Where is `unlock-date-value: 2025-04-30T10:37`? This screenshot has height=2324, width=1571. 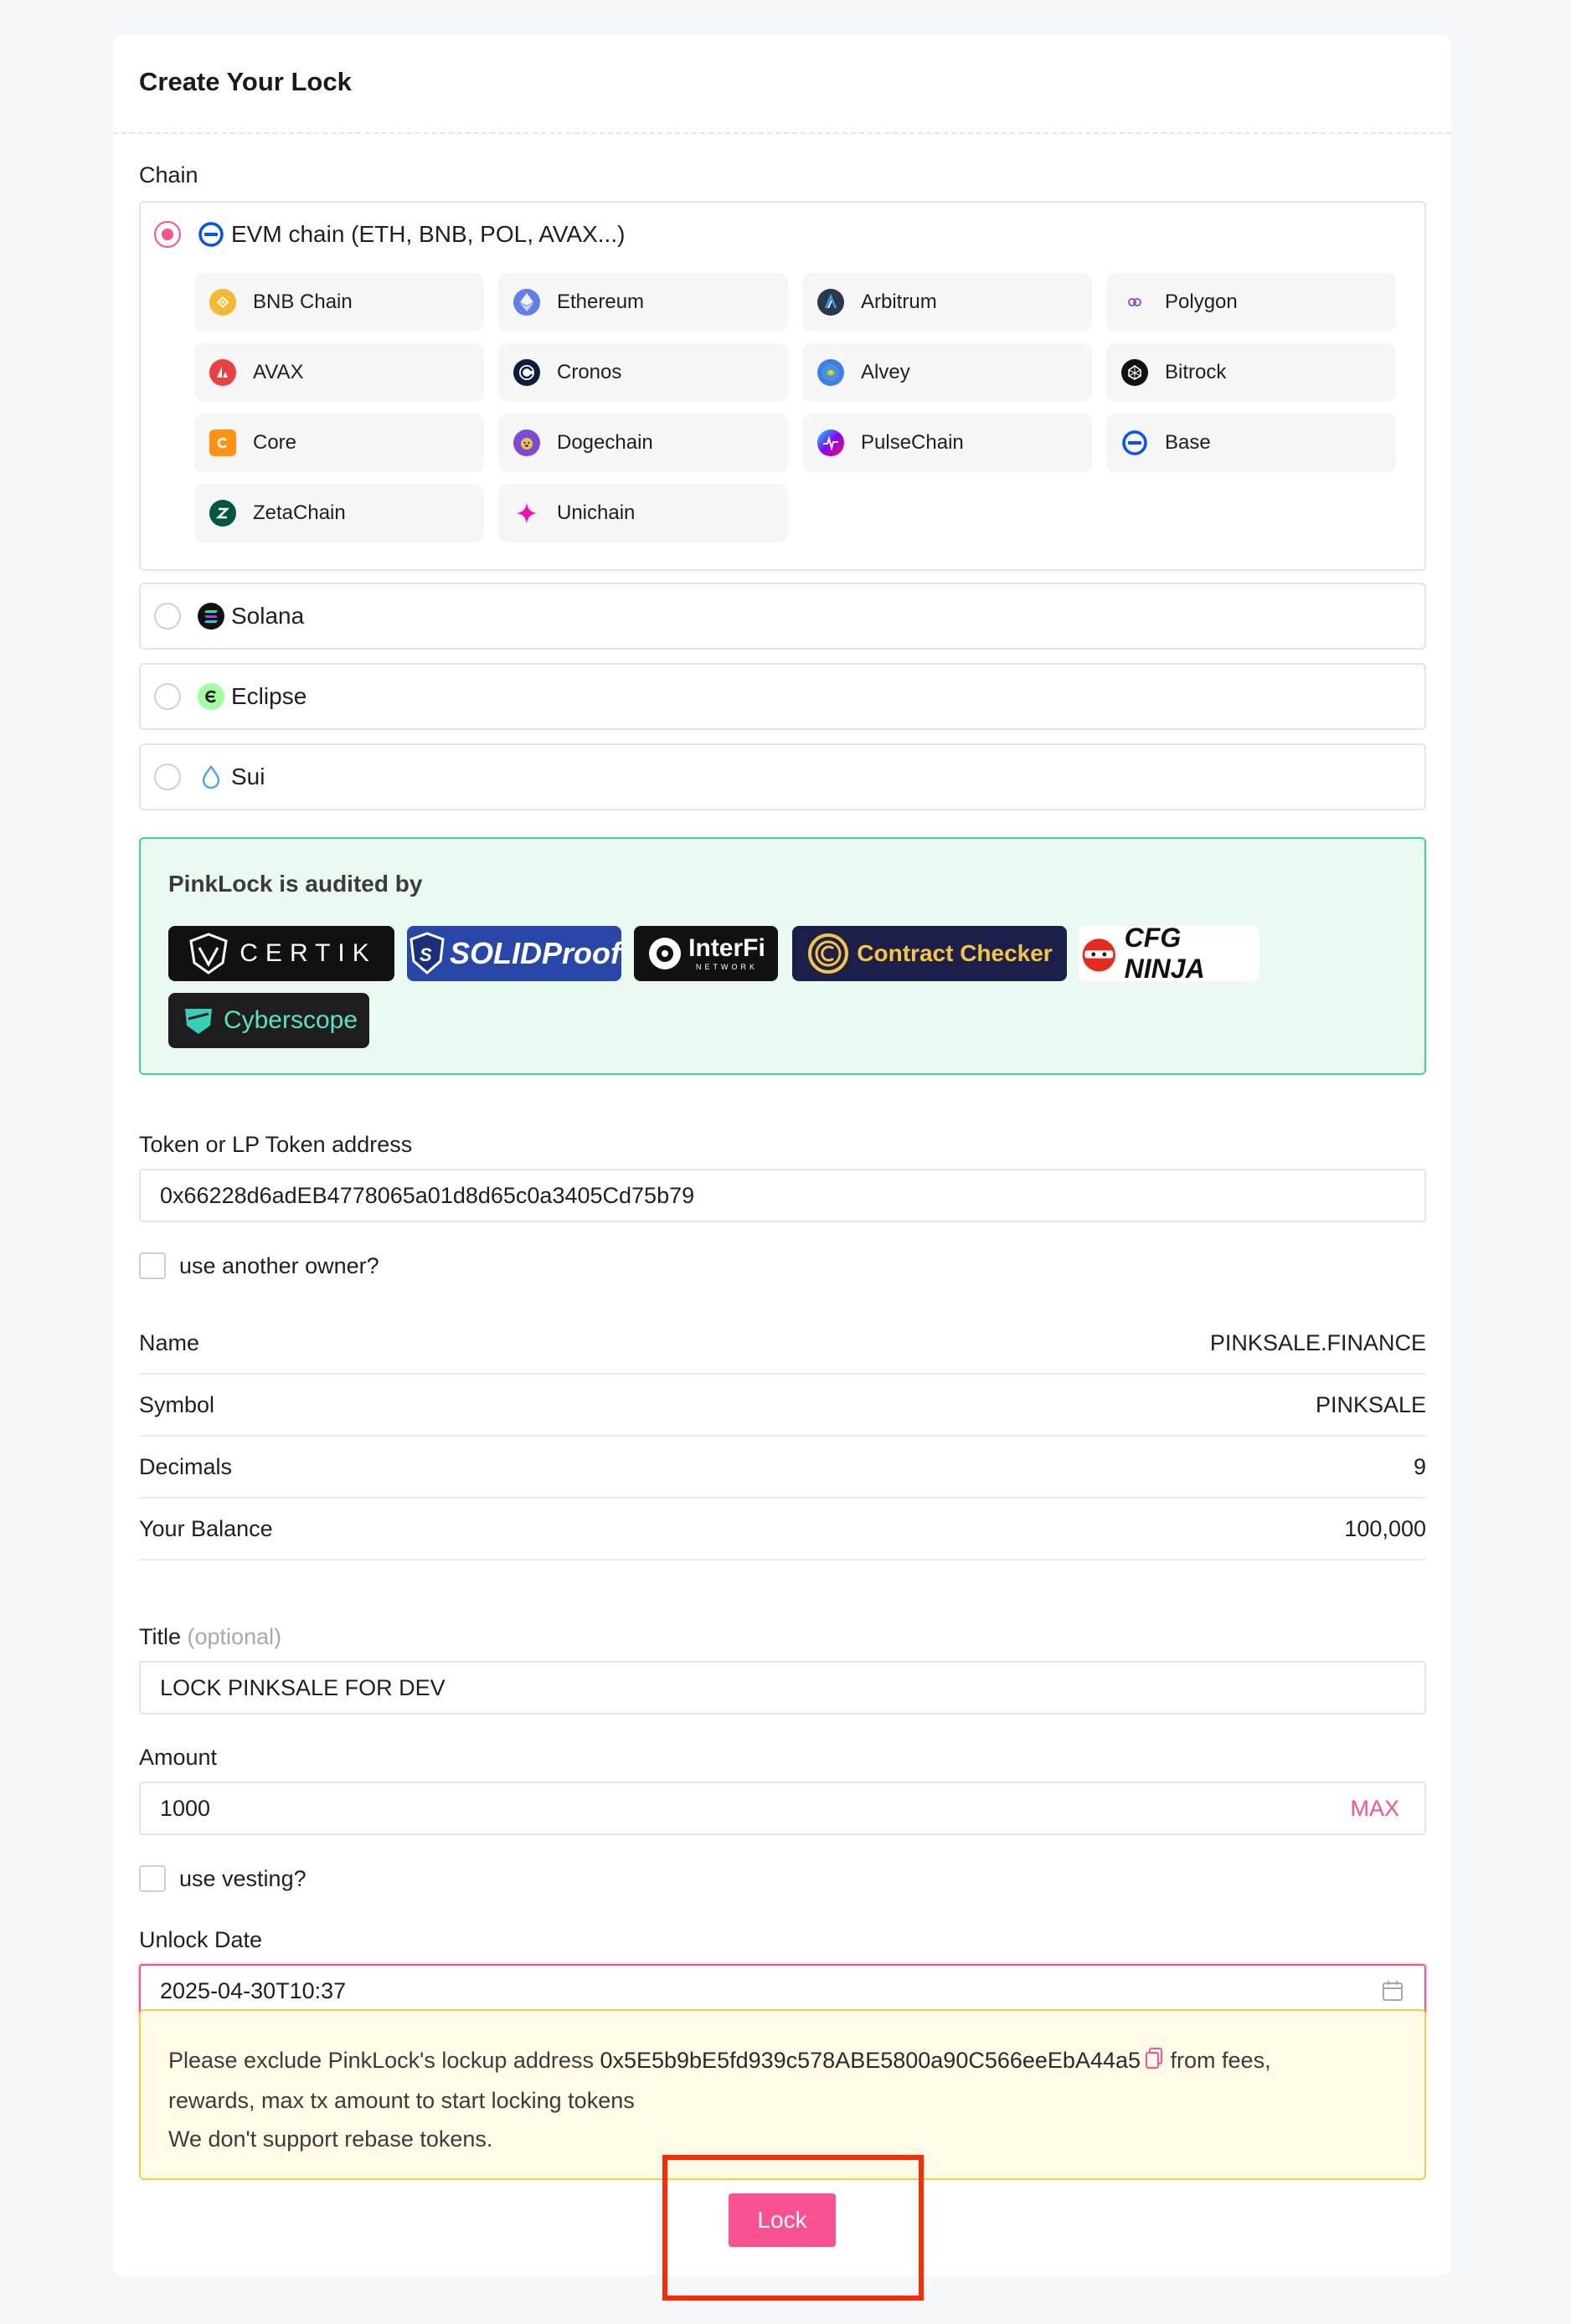
unlock-date-value: 2025-04-30T10:37 is located at coordinates (253, 1990).